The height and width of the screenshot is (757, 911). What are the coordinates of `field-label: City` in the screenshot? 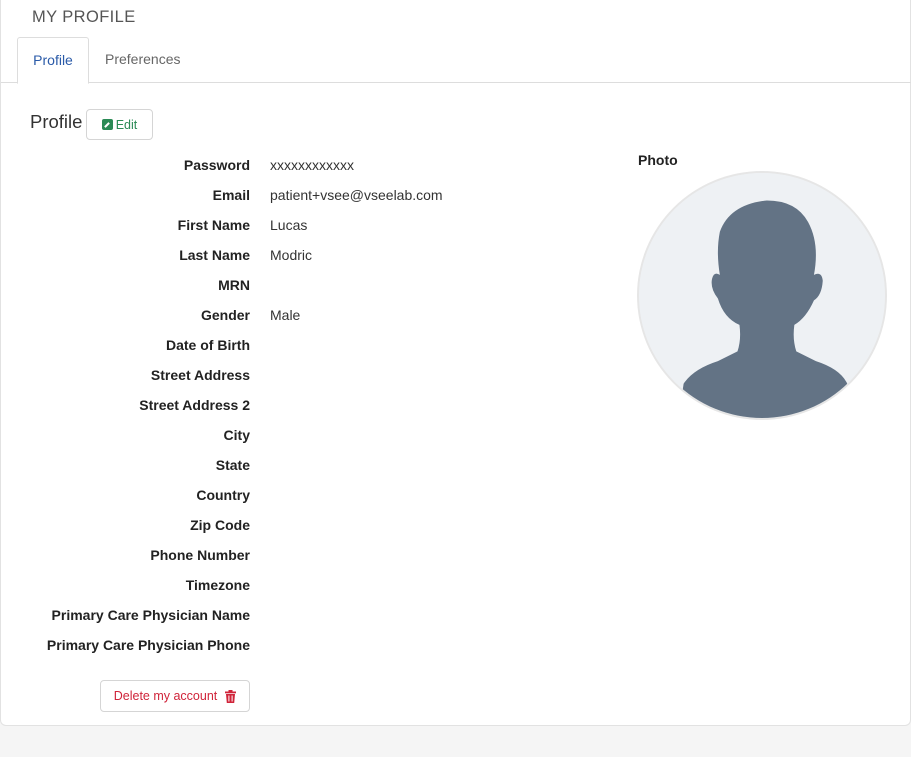 It's located at (236, 435).